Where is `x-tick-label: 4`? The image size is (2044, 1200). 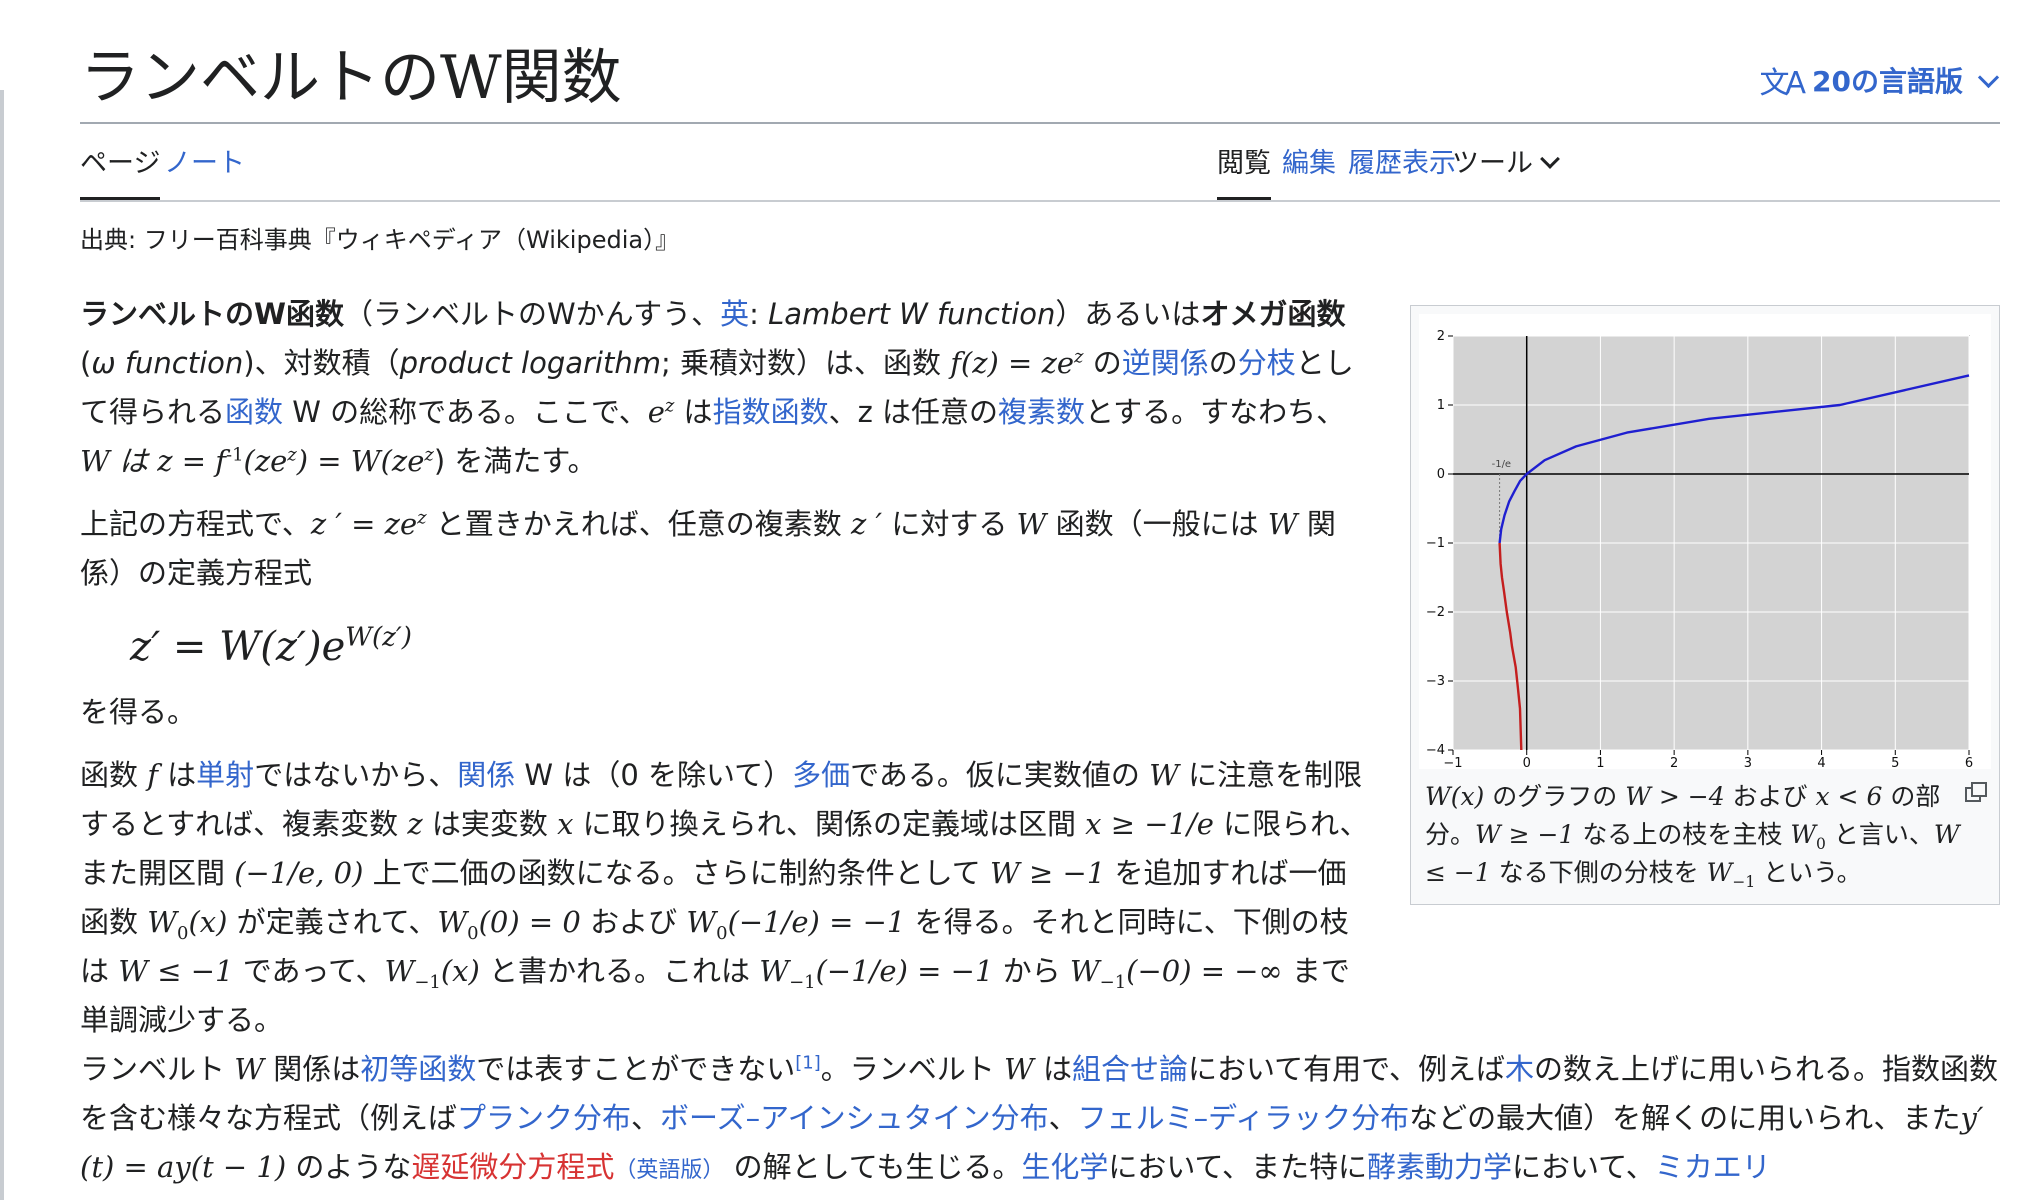 x-tick-label: 4 is located at coordinates (1821, 762).